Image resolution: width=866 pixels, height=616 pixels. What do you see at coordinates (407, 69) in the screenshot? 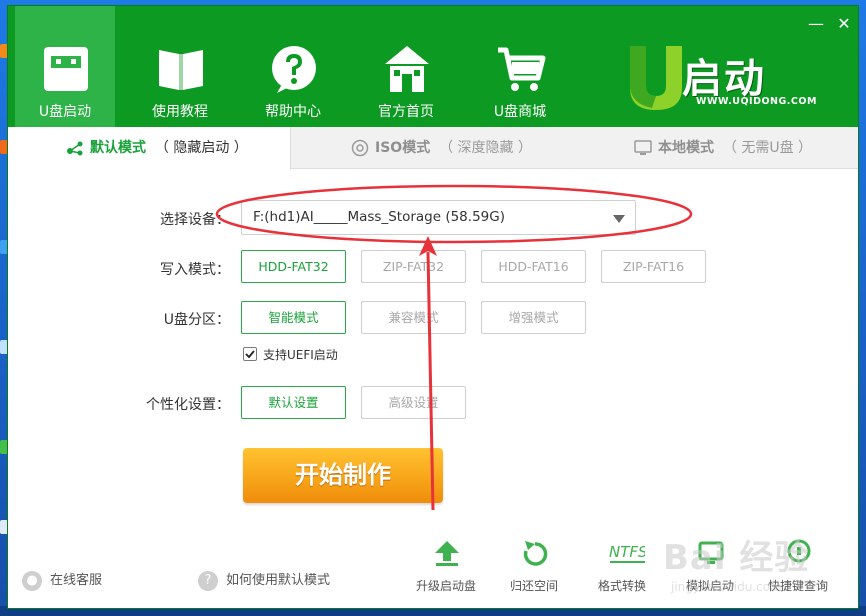
I see `home-icon` at bounding box center [407, 69].